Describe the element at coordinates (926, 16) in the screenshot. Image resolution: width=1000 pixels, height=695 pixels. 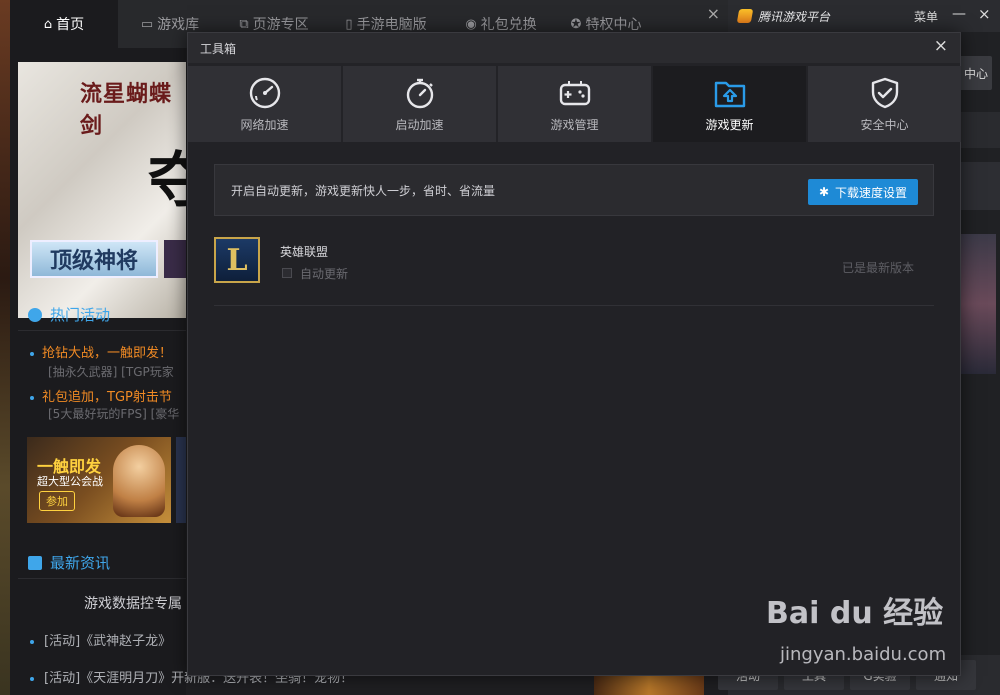
I see `platform-menu-button: 菜单` at that location.